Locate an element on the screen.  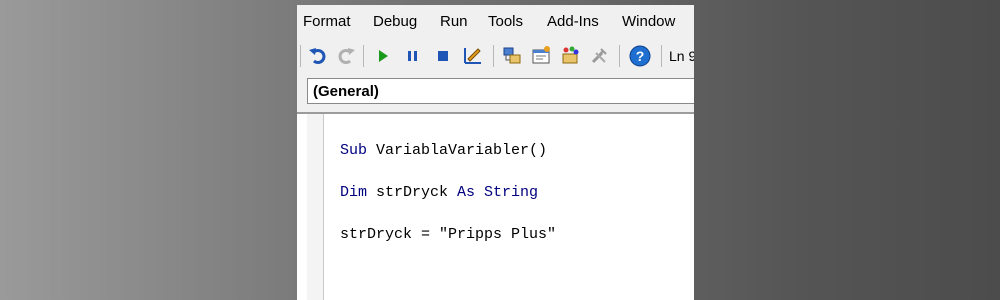
cursor-position-label: Ln 9 is located at coordinates (681, 56).